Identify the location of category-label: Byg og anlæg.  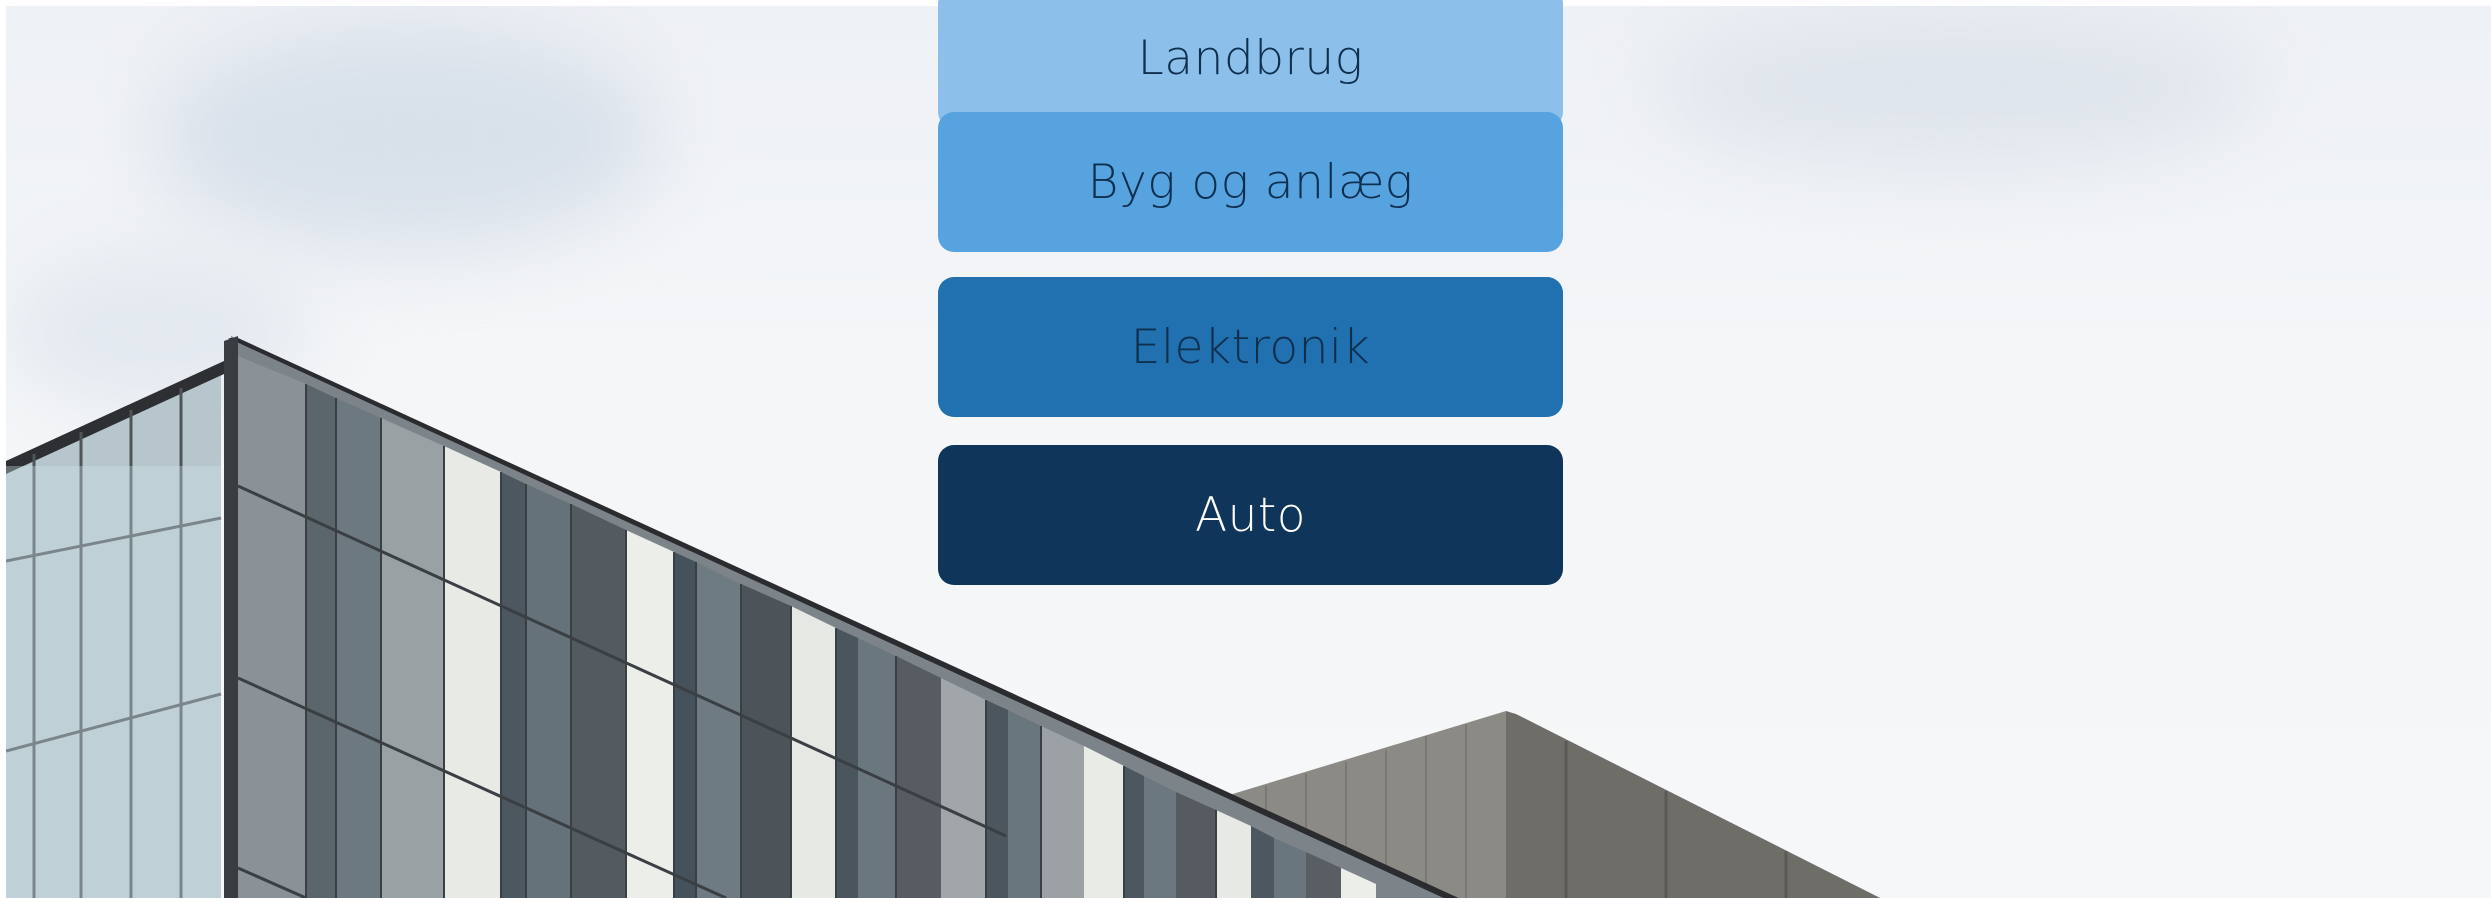
(1250, 182).